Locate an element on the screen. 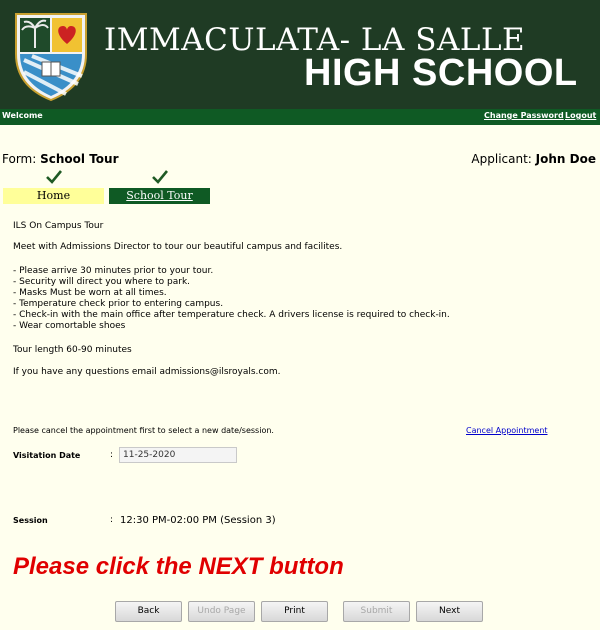  session-colon: : is located at coordinates (112, 520).